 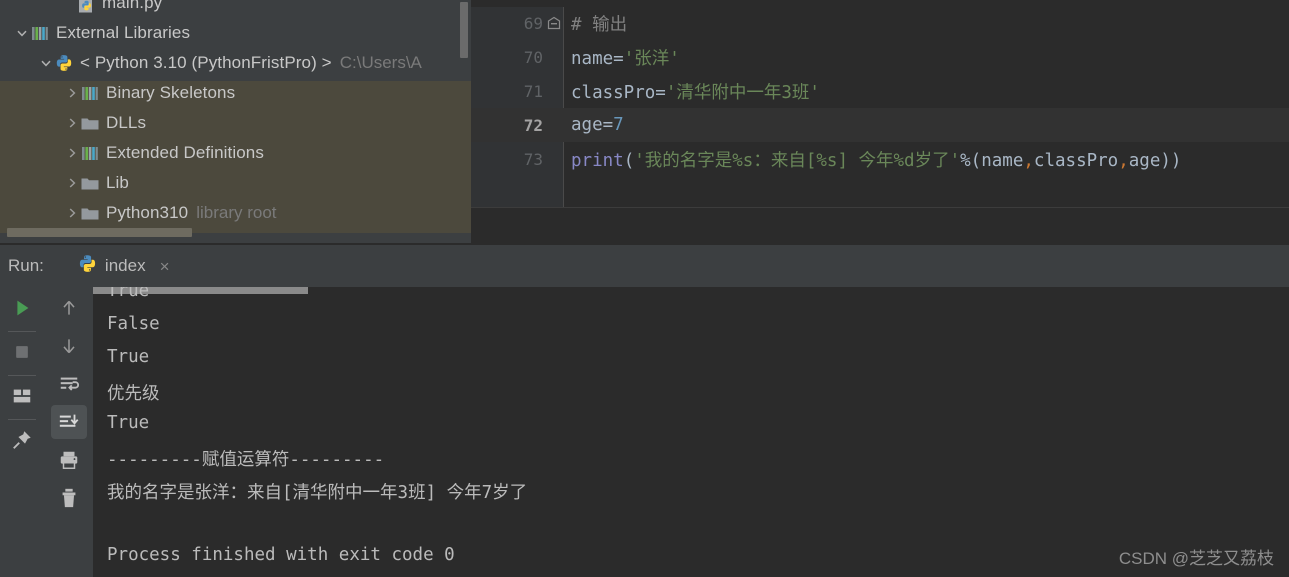 What do you see at coordinates (629, 160) in the screenshot?
I see `code-token: (` at bounding box center [629, 160].